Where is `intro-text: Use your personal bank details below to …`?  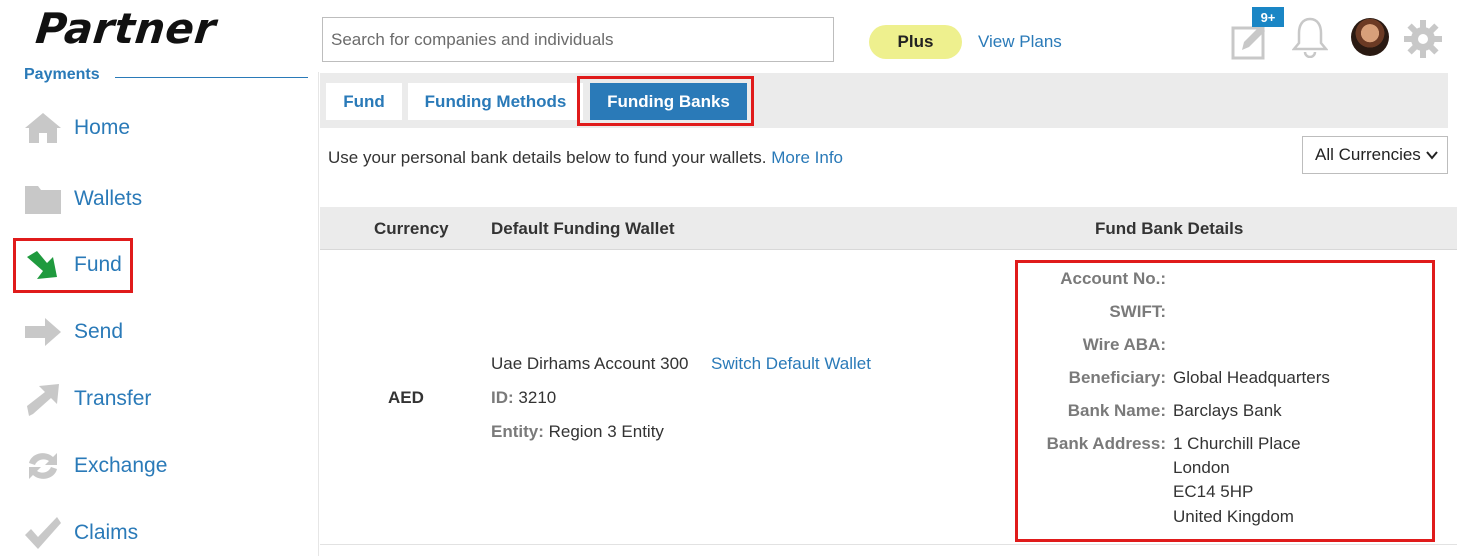 intro-text: Use your personal bank details below to … is located at coordinates (585, 158).